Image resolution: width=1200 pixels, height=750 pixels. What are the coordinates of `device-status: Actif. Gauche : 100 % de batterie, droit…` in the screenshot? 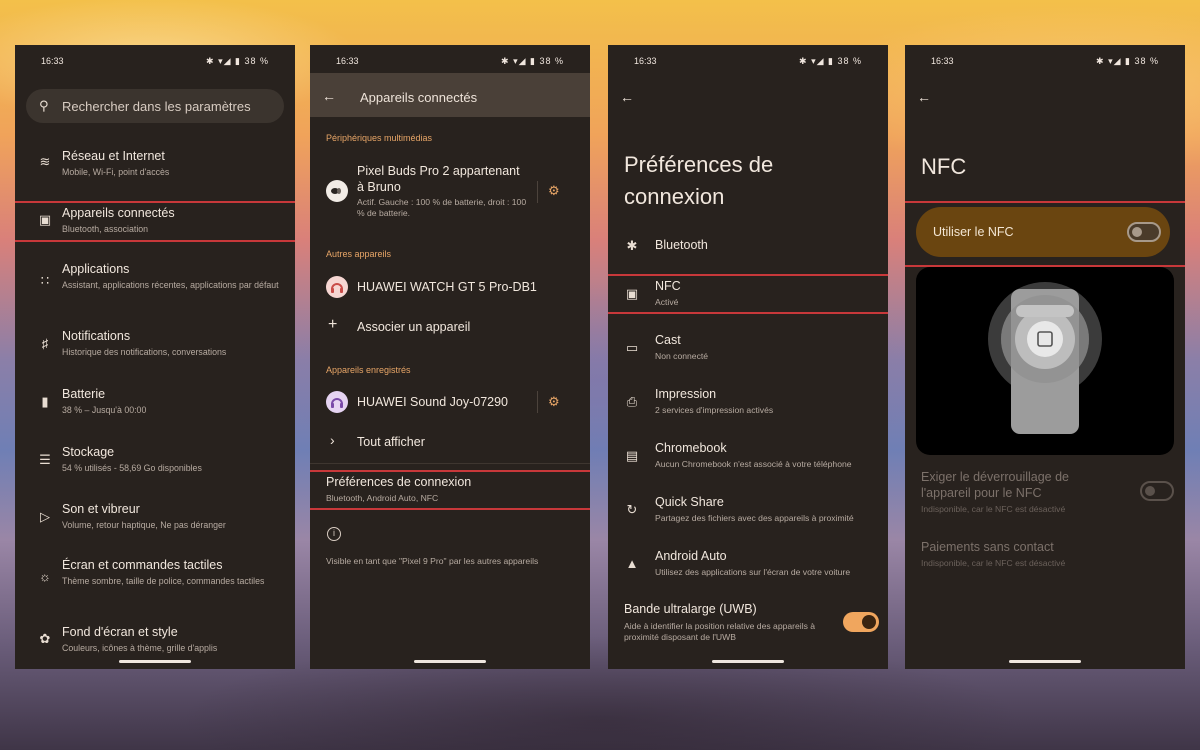 It's located at (442, 207).